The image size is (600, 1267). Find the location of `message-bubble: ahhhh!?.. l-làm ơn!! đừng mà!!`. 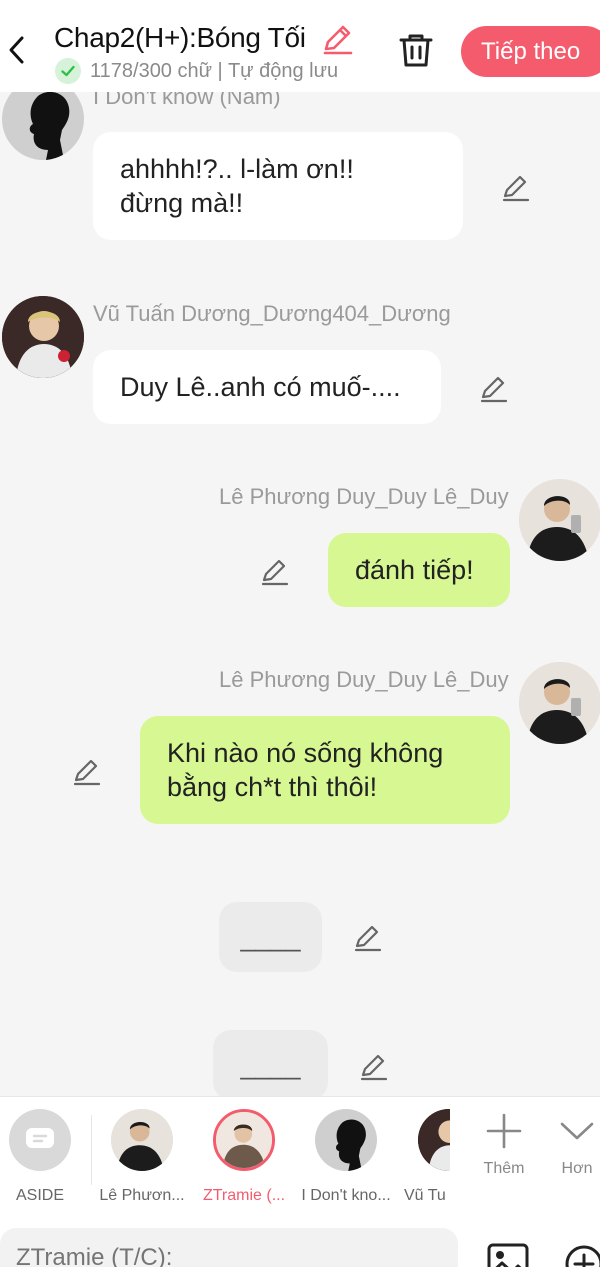

message-bubble: ahhhh!?.. l-làm ơn!! đừng mà!! is located at coordinates (278, 186).